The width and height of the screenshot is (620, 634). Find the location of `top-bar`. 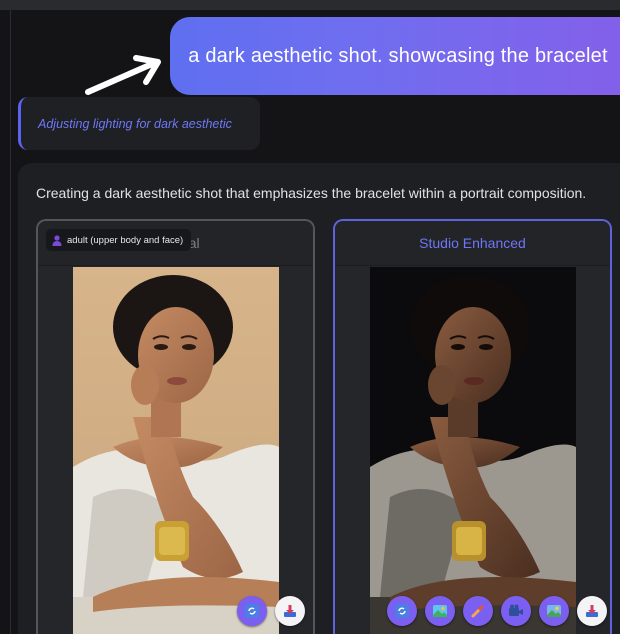

top-bar is located at coordinates (310, 5).